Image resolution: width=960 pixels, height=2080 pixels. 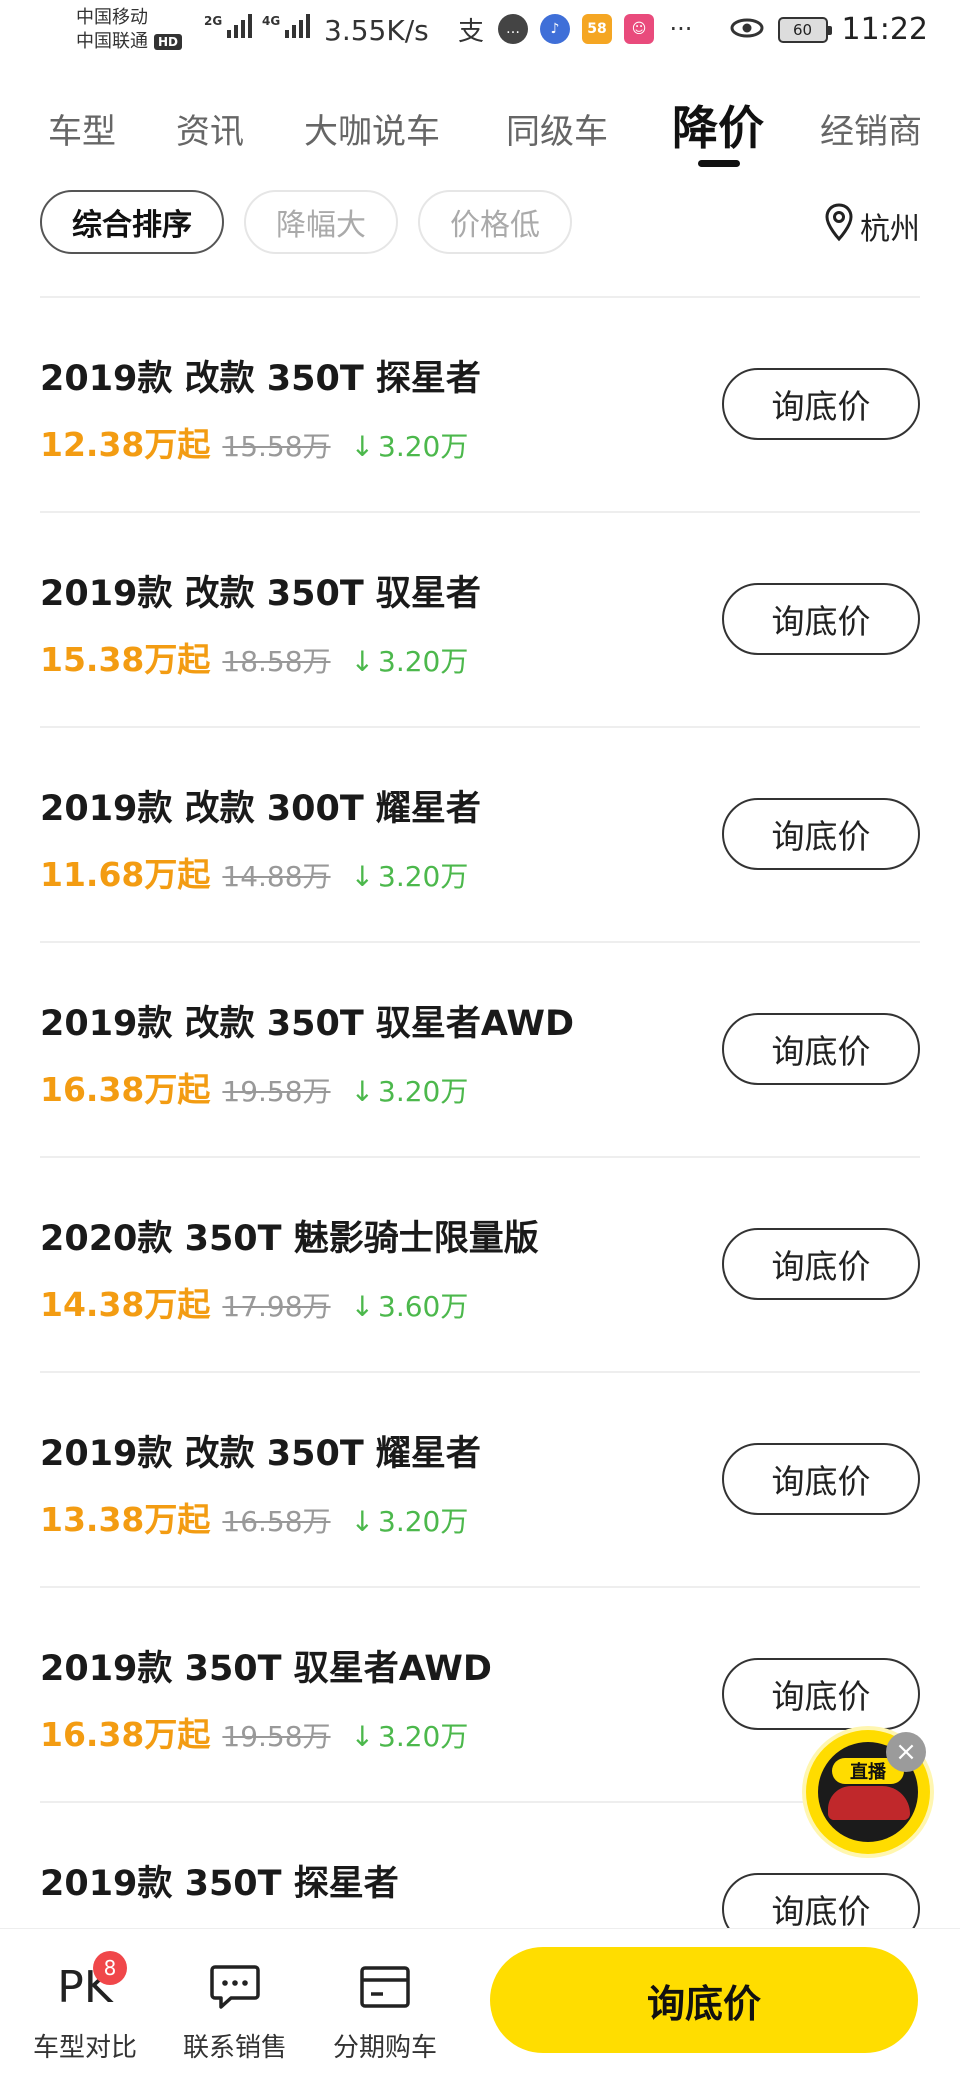 I want to click on sort-filters: 综合排序 降幅大 价格低, so click(x=306, y=222).